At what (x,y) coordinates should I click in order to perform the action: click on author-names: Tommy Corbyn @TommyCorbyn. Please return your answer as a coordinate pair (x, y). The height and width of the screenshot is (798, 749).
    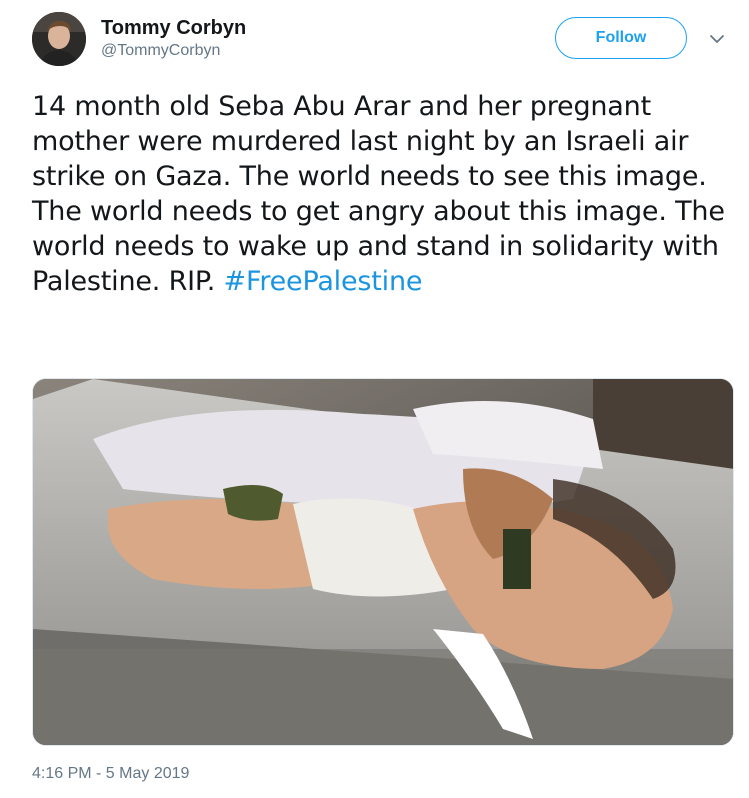
    Looking at the image, I should click on (173, 39).